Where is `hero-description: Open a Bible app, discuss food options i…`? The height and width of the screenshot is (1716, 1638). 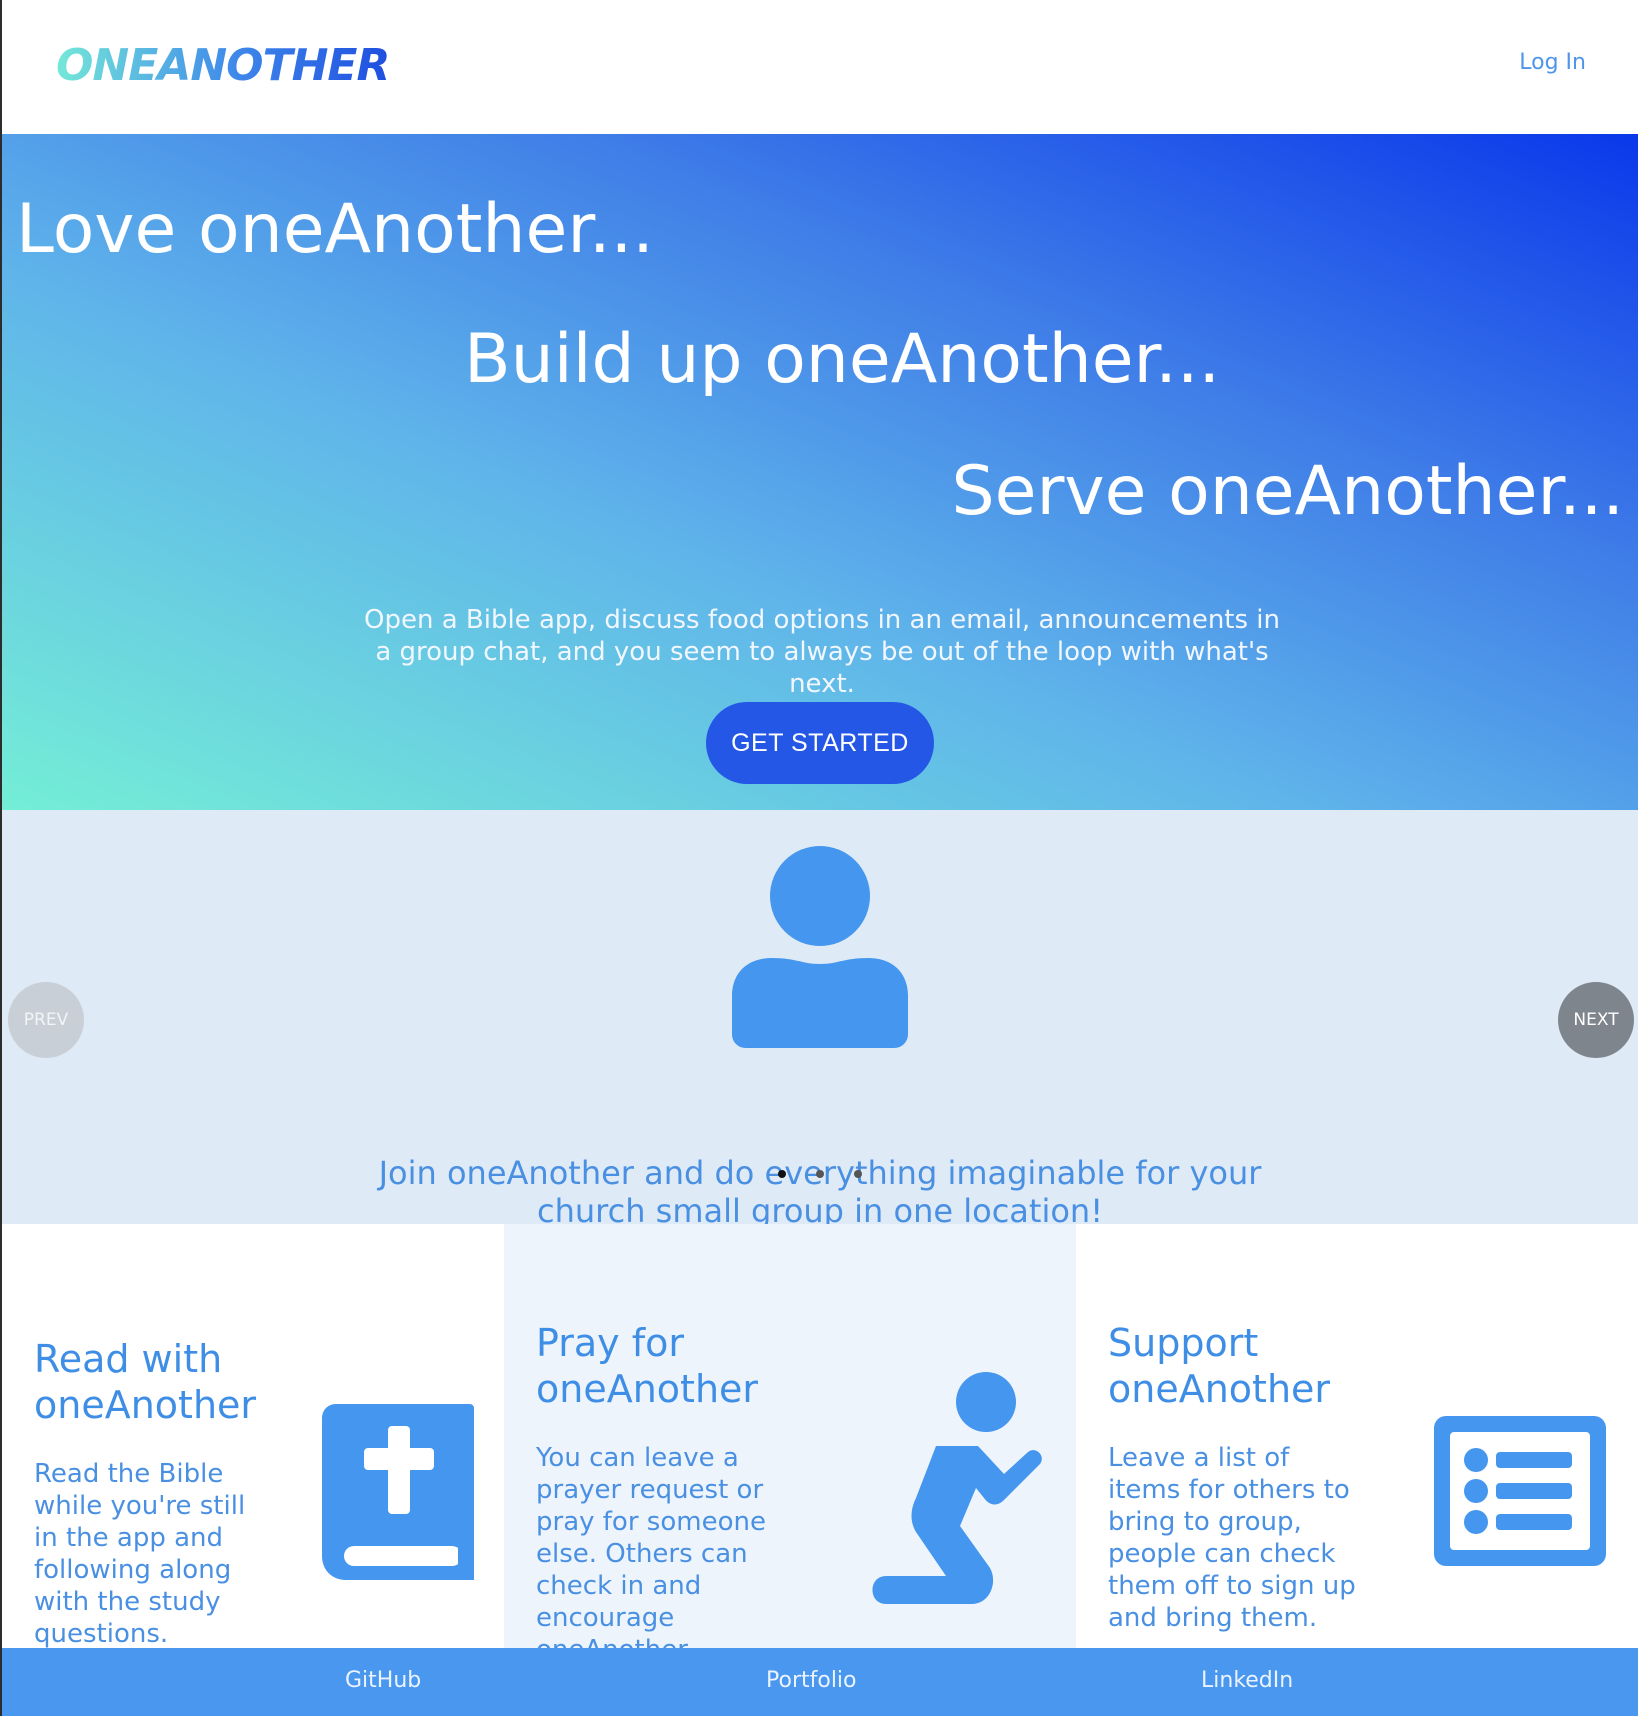
hero-description: Open a Bible app, discuss food options i… is located at coordinates (822, 652).